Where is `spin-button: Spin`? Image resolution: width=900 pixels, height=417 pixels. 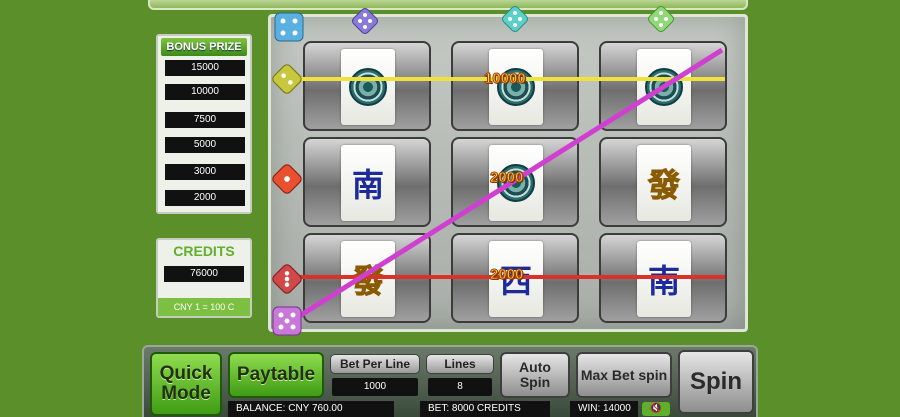
spin-button: Spin is located at coordinates (716, 382).